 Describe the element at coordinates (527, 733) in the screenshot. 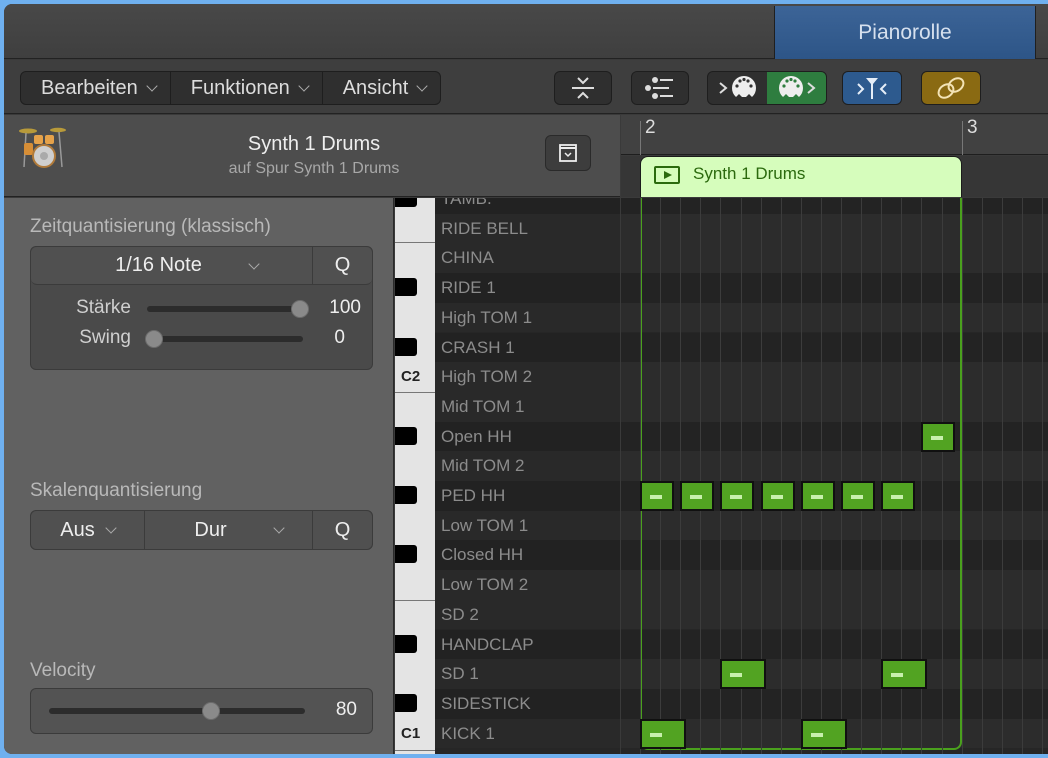

I see `drum-row-label: KICK 1` at that location.